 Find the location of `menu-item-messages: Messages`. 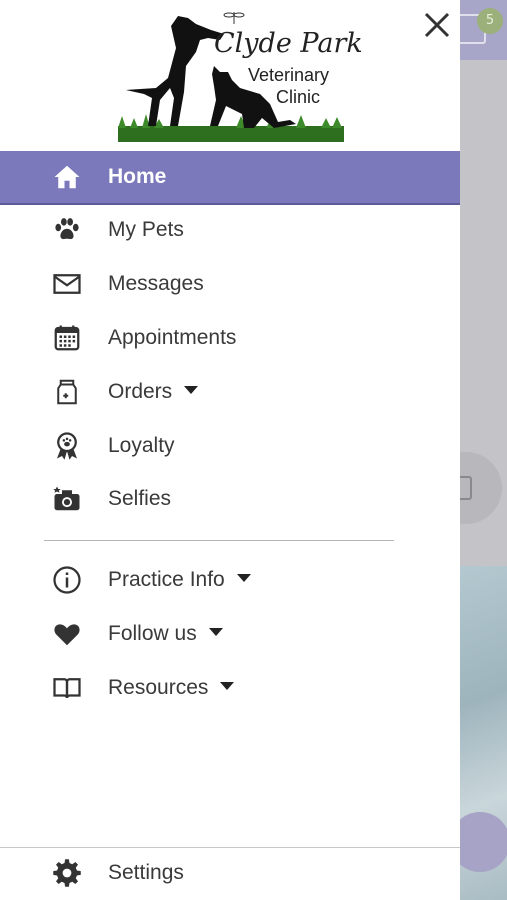

menu-item-messages: Messages is located at coordinates (230, 284).